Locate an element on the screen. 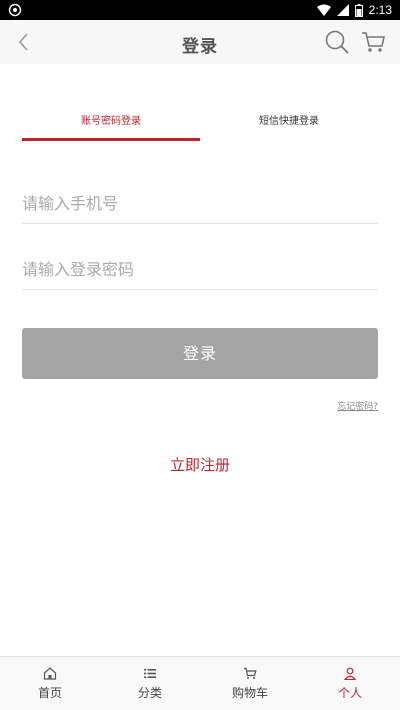  bottom-nav: 首页 分类 购物车 个人 is located at coordinates (200, 683).